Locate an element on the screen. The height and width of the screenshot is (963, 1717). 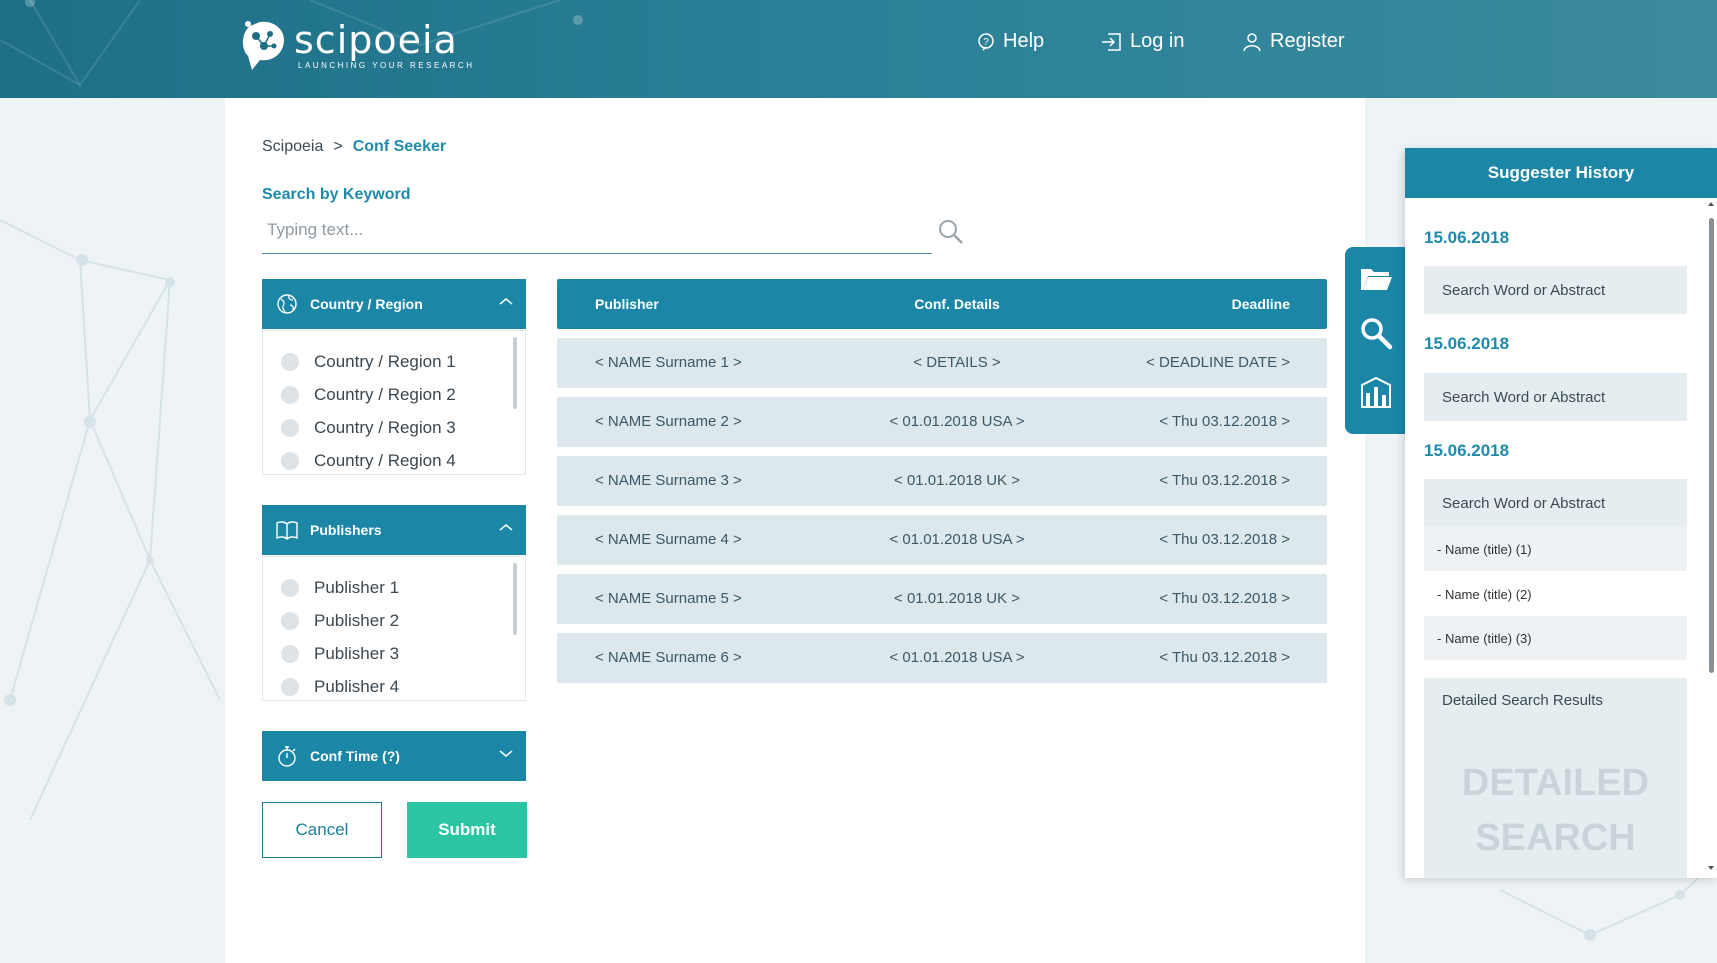
cell-publisher: < NAME Surname 6 > is located at coordinates (668, 657).